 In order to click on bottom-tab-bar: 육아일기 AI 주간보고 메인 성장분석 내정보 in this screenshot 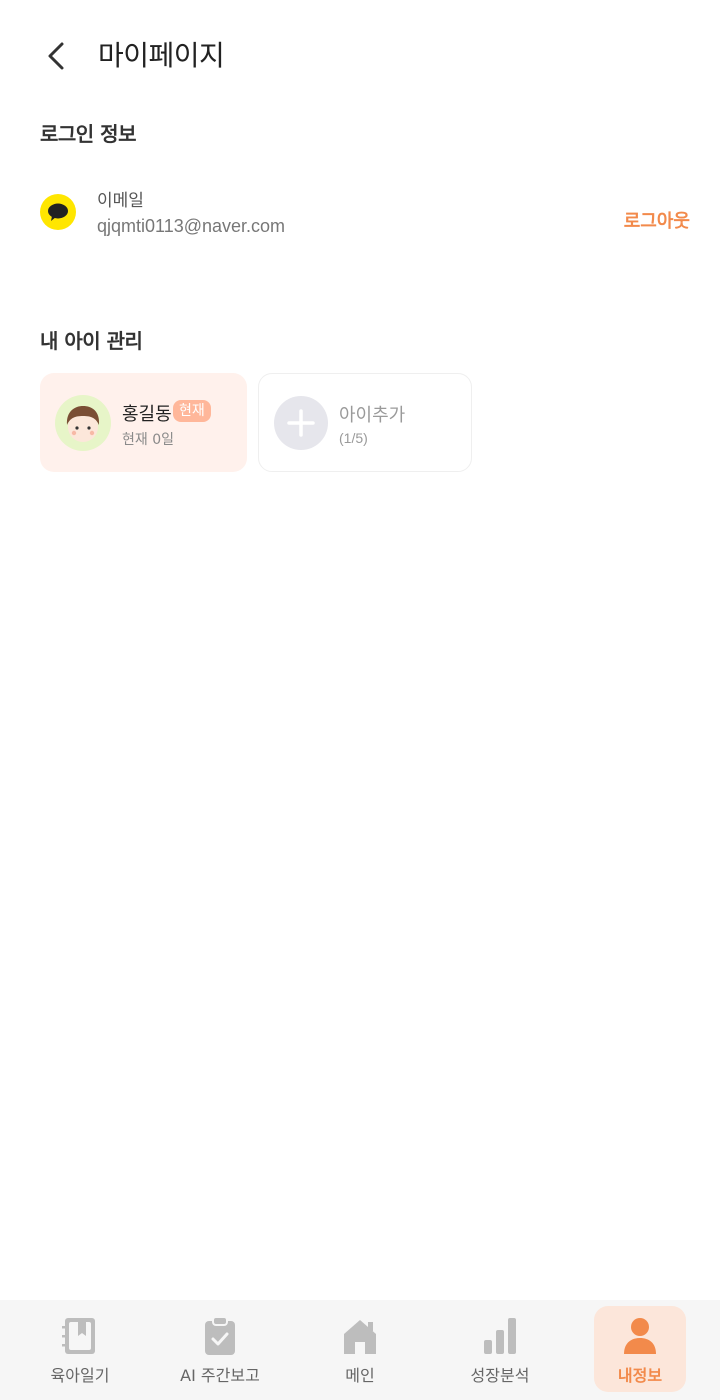, I will do `click(360, 1350)`.